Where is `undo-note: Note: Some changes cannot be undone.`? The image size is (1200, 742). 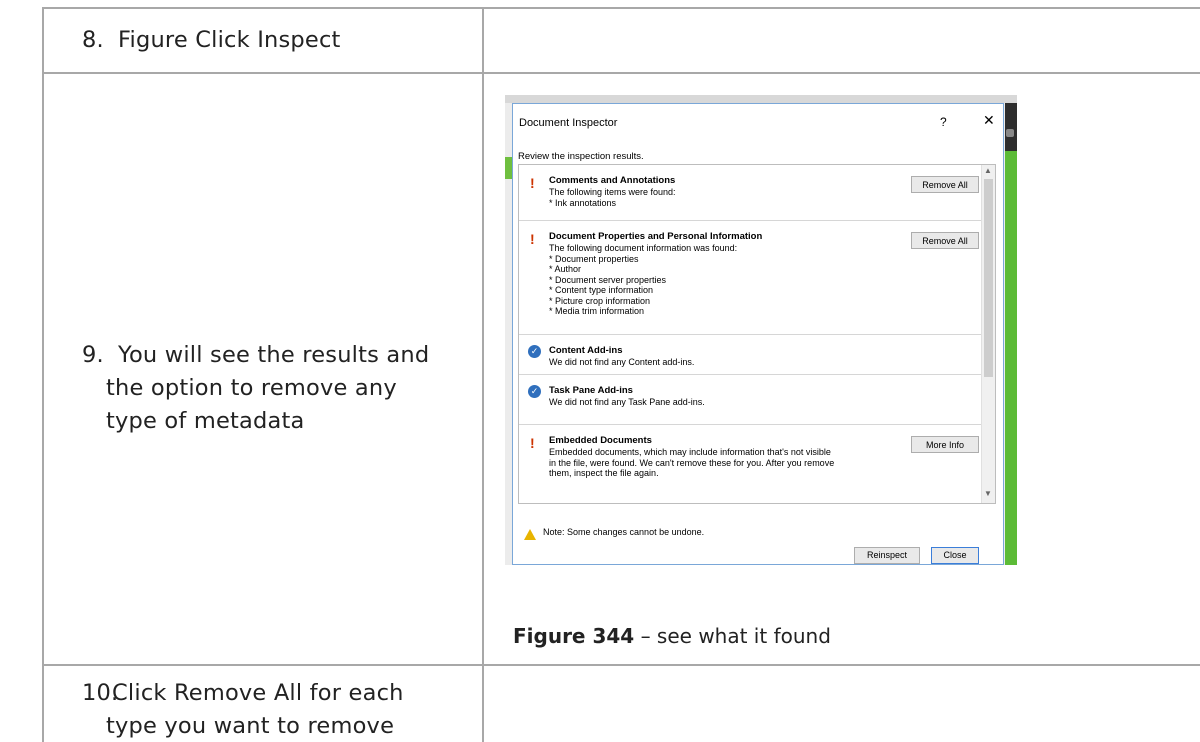
undo-note: Note: Some changes cannot be undone. is located at coordinates (624, 532).